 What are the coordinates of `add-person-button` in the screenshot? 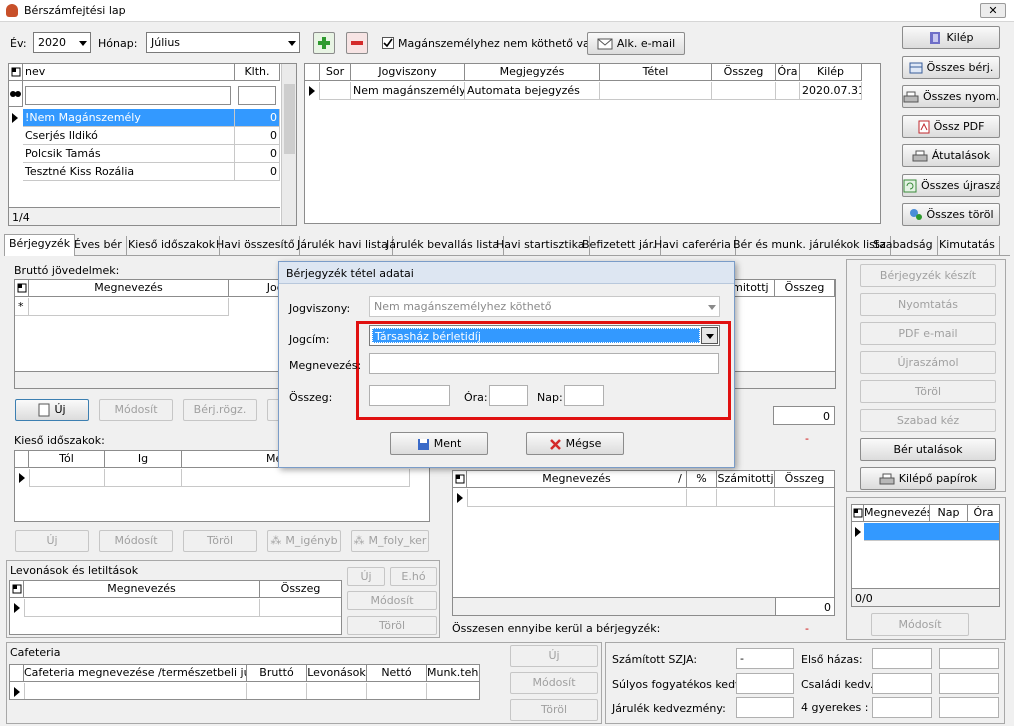 It's located at (324, 43).